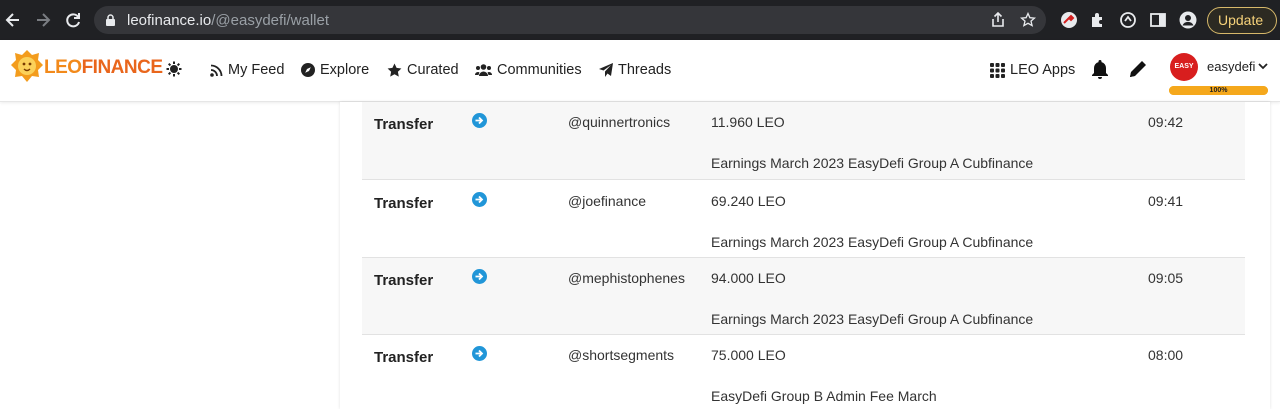 The width and height of the screenshot is (1280, 409). I want to click on tx-amount: 69.240 LEO, so click(748, 201).